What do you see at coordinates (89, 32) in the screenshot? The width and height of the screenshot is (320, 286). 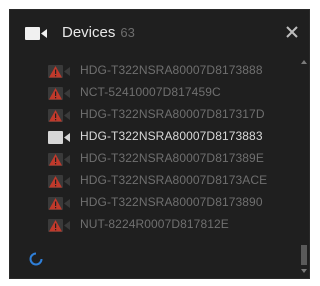 I see `panel-title-text: Devices` at bounding box center [89, 32].